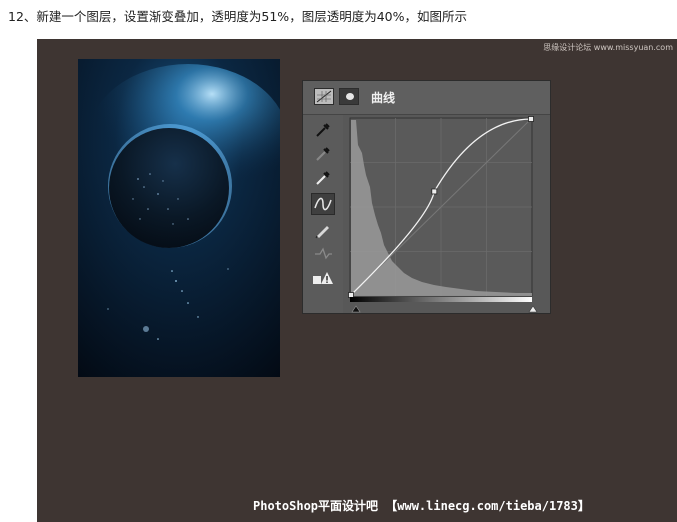  I want to click on smooth-icon, so click(323, 254).